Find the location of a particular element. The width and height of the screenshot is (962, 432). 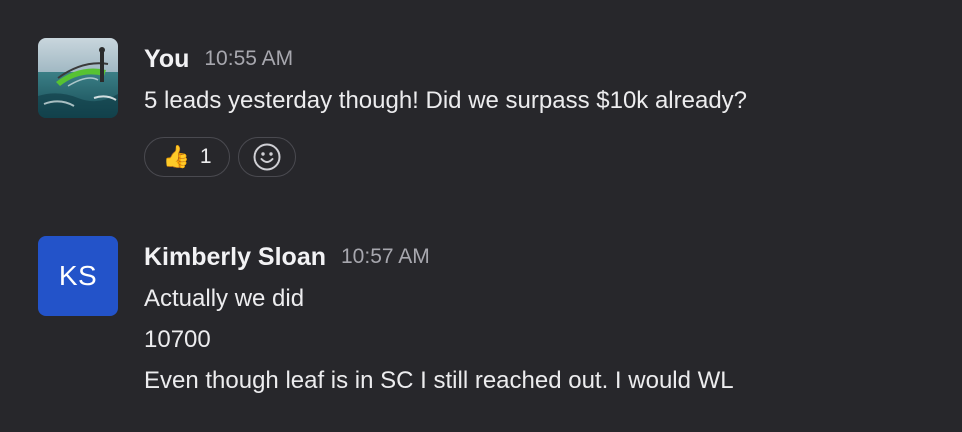

timestamp: 10:55 AM is located at coordinates (248, 59).